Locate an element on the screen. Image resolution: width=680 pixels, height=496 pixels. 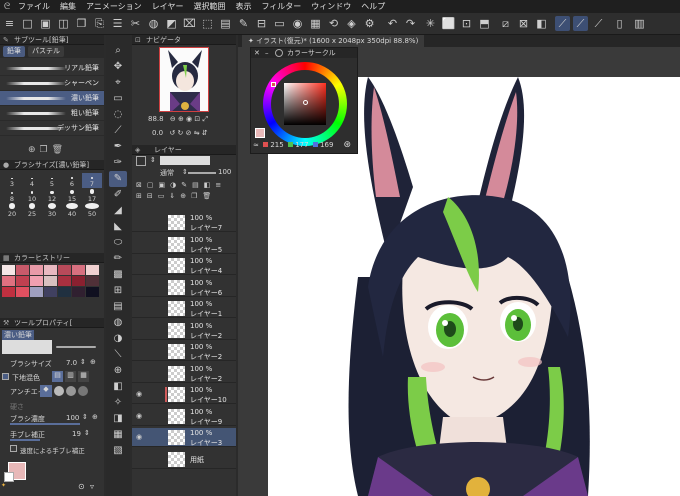
device-icon: ▯ is located at coordinates (619, 23).